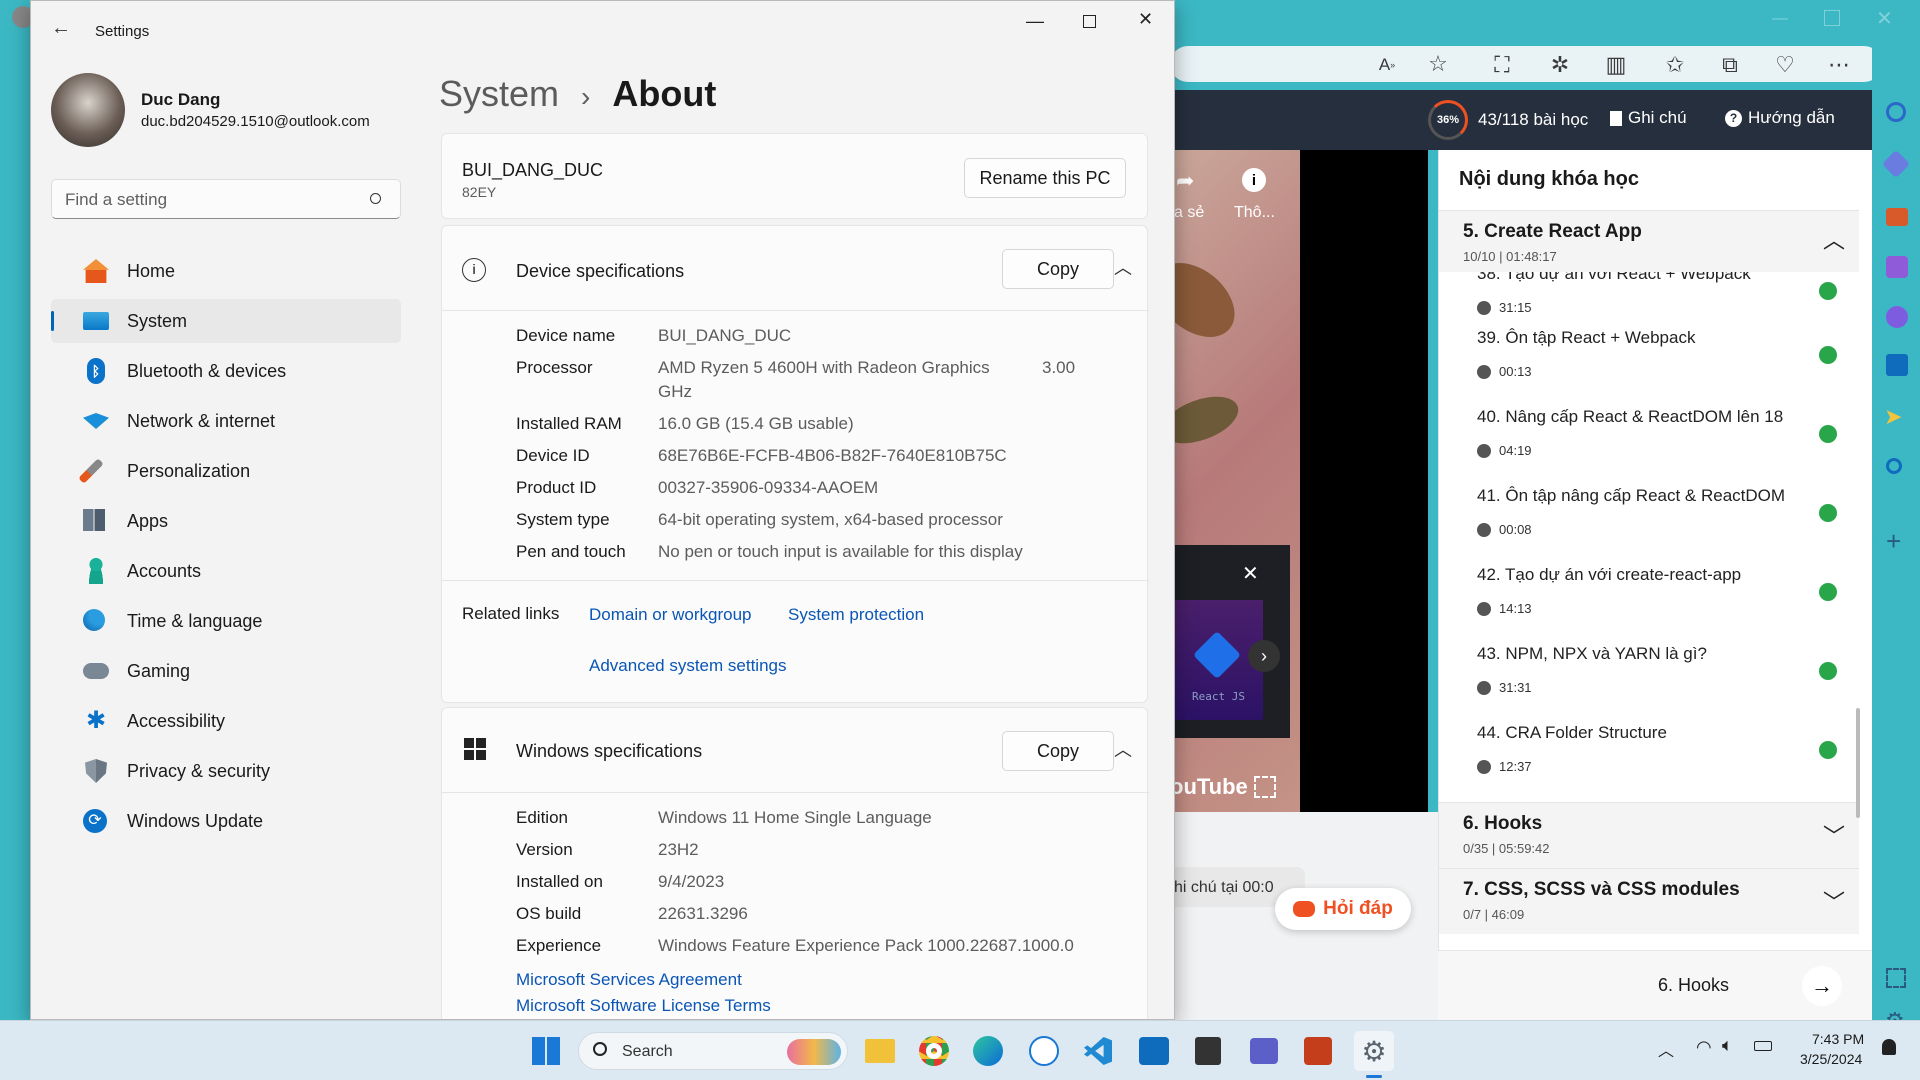 This screenshot has width=1920, height=1080. I want to click on shopping-icon, so click(1896, 164).